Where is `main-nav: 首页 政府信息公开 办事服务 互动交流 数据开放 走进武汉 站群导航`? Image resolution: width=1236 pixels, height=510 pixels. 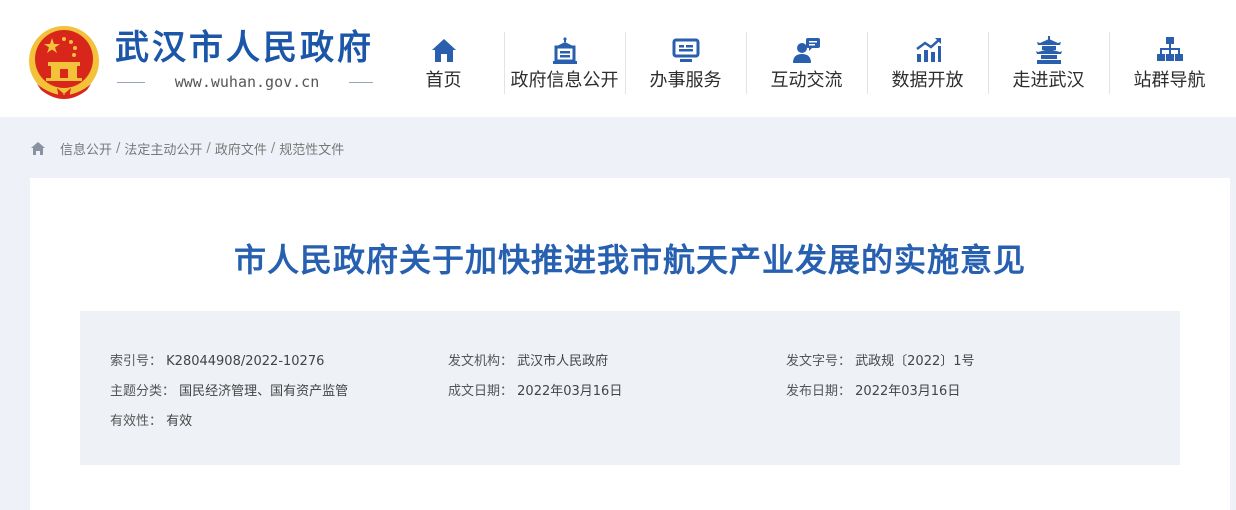 main-nav: 首页 政府信息公开 办事服务 互动交流 数据开放 走进武汉 站群导航 is located at coordinates (806, 63).